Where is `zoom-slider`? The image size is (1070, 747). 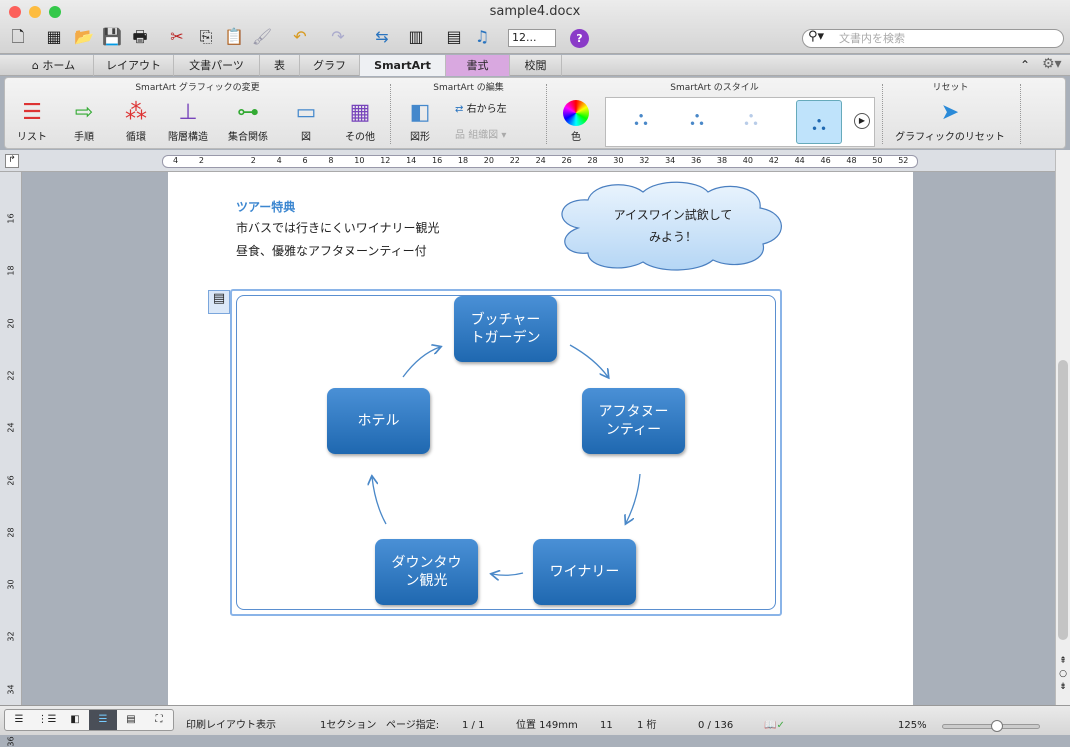
zoom-slider is located at coordinates (991, 726).